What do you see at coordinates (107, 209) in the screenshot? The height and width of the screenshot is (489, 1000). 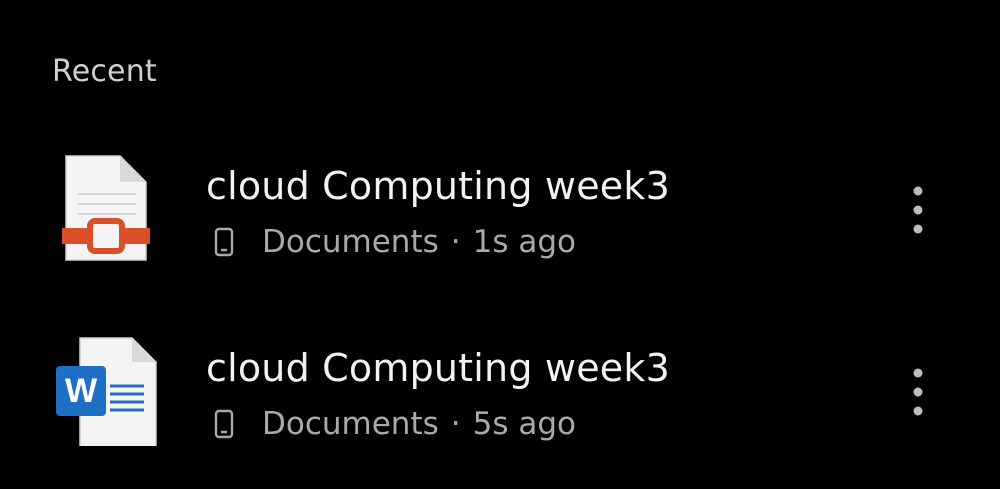 I see `pdf-file-icon` at bounding box center [107, 209].